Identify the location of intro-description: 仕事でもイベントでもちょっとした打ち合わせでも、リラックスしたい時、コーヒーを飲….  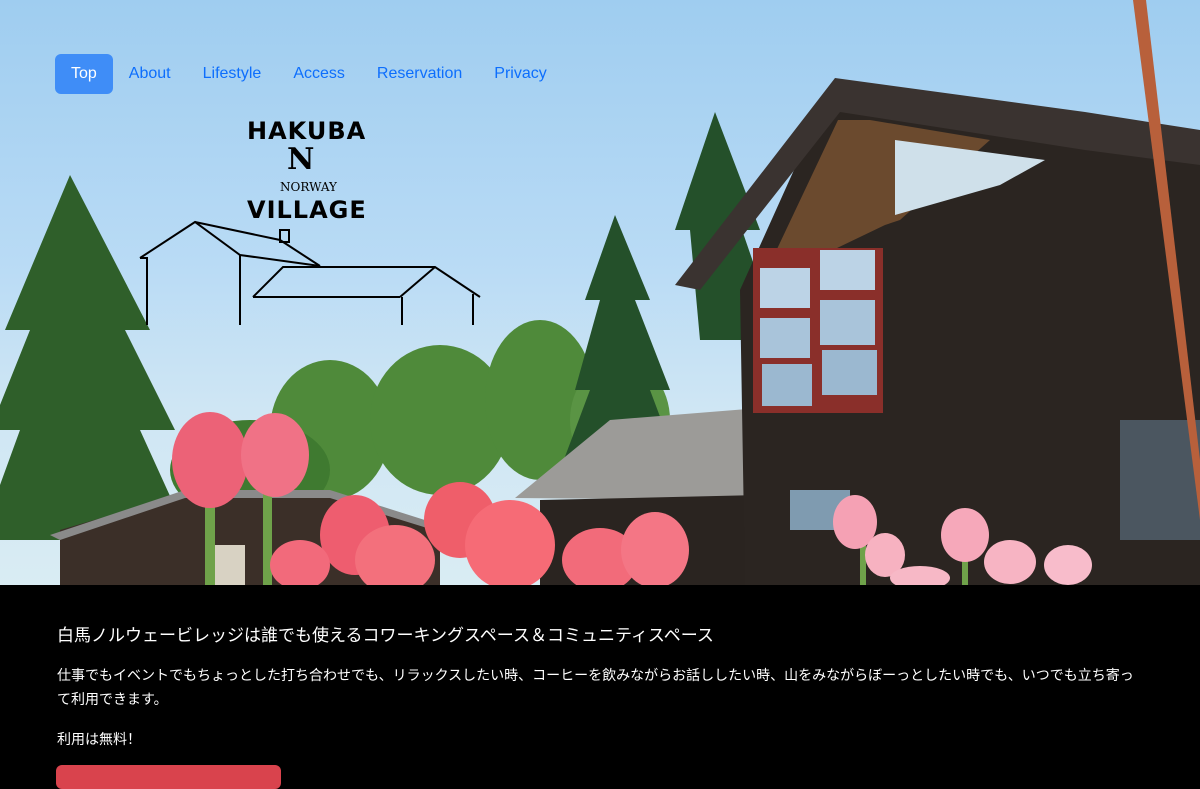
(595, 688).